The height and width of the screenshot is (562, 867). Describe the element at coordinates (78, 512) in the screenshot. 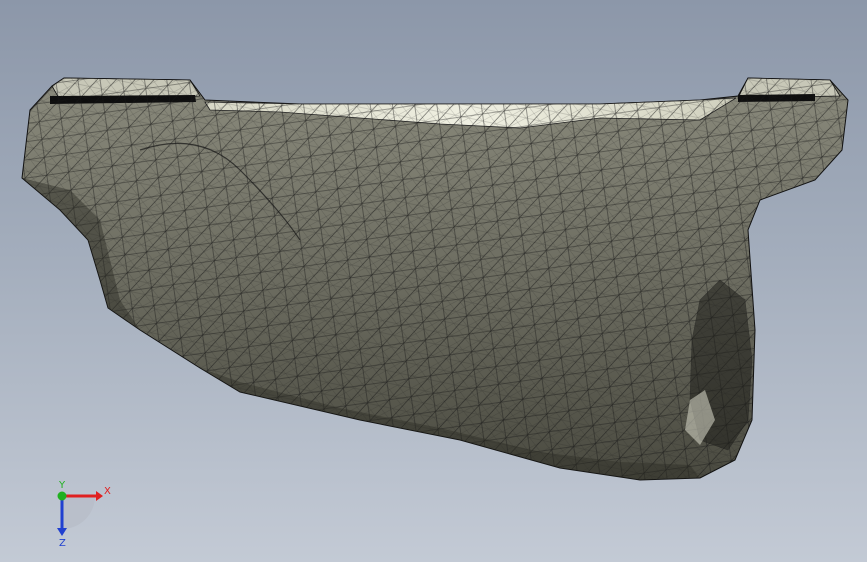

I see `triad-shade` at that location.